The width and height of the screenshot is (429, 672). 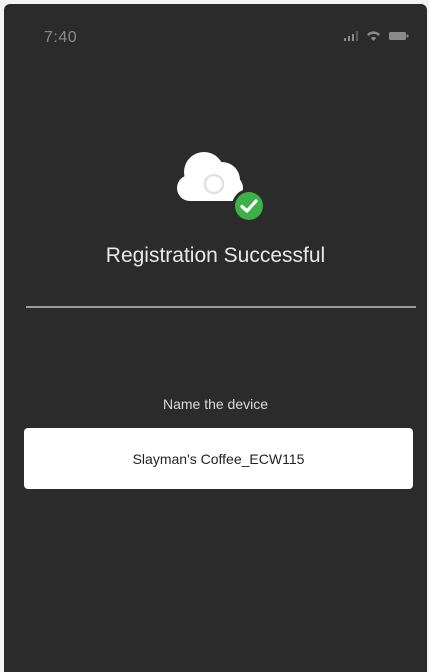 I want to click on battery-icon, so click(x=399, y=36).